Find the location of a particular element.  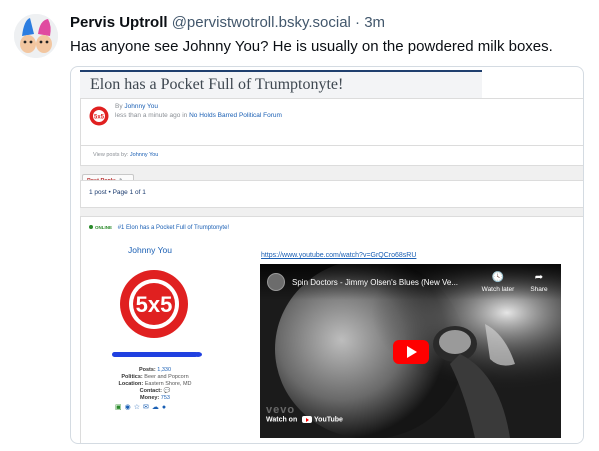

forum-name-link: No Holds Barred Political Forum is located at coordinates (235, 115).